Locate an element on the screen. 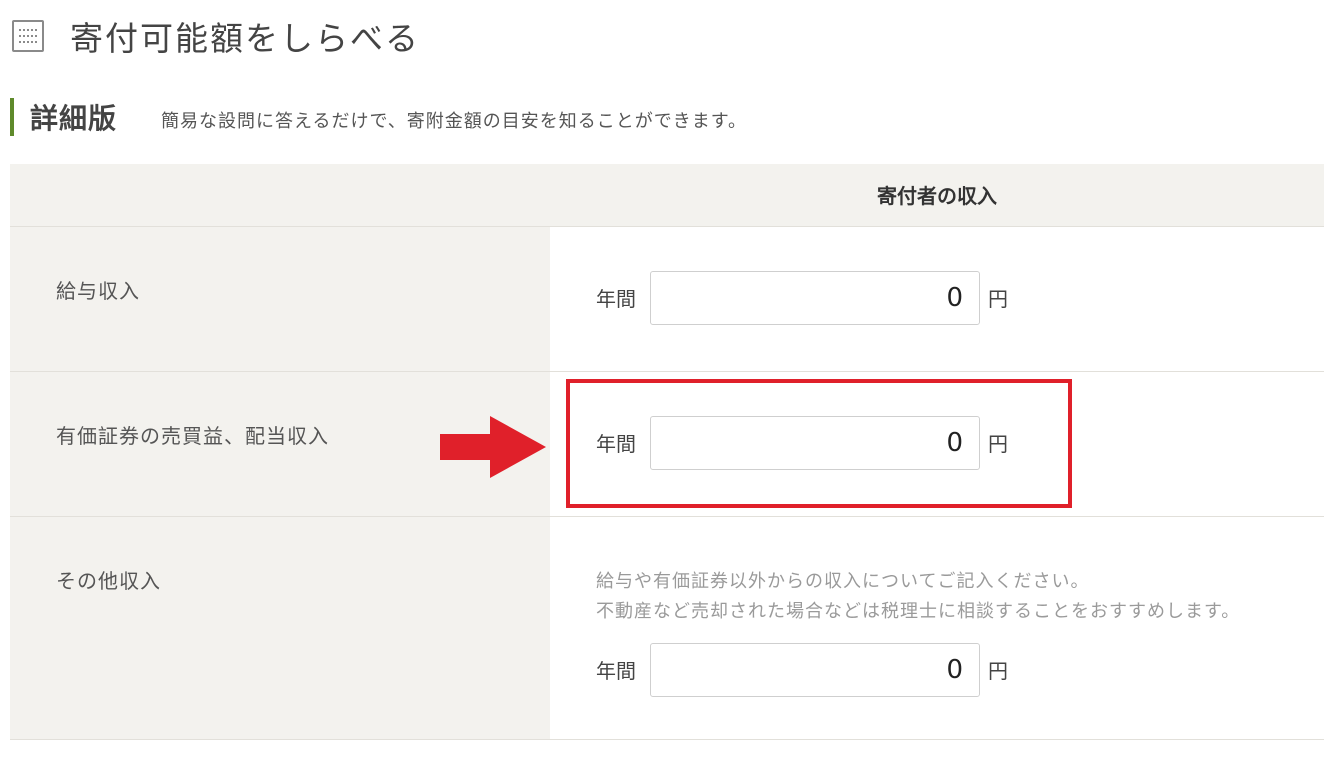  row-label-other: その他収入 is located at coordinates (280, 628).